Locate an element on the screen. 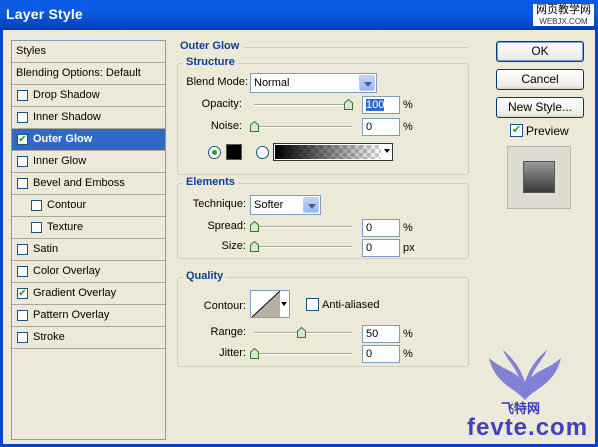 This screenshot has width=598, height=447. style-item-drop-shadow: Drop Shadow is located at coordinates (88, 96).